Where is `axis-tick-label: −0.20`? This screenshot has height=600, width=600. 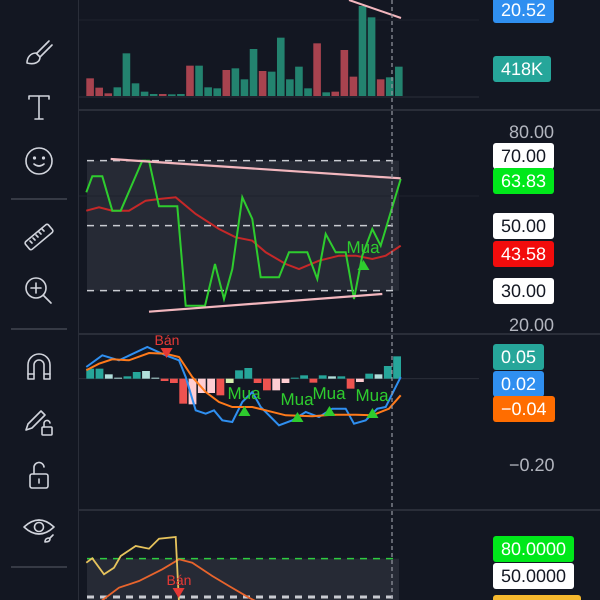
axis-tick-label: −0.20 is located at coordinates (532, 465).